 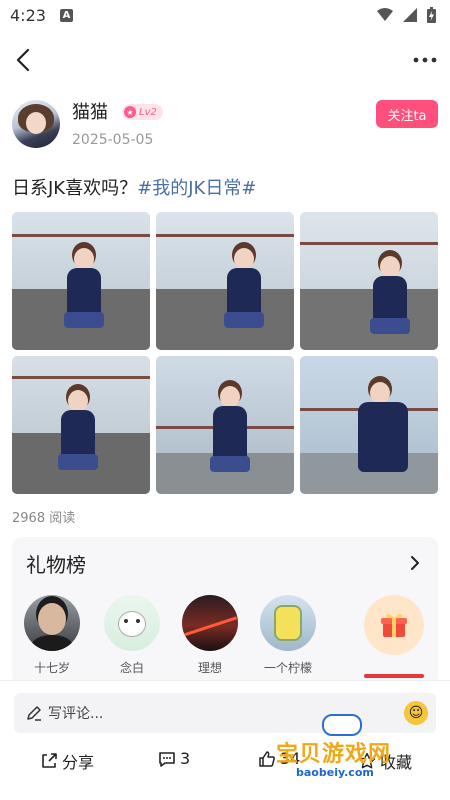 What do you see at coordinates (431, 15) in the screenshot?
I see `battery-icon` at bounding box center [431, 15].